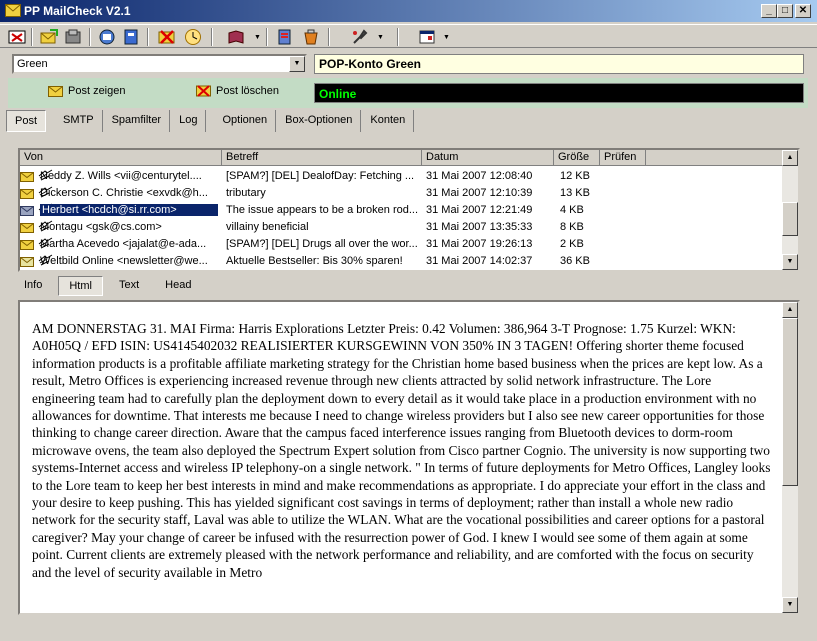 This screenshot has height=641, width=817. What do you see at coordinates (257, 37) in the screenshot?
I see `book-dropdown-arrow: ▼` at bounding box center [257, 37].